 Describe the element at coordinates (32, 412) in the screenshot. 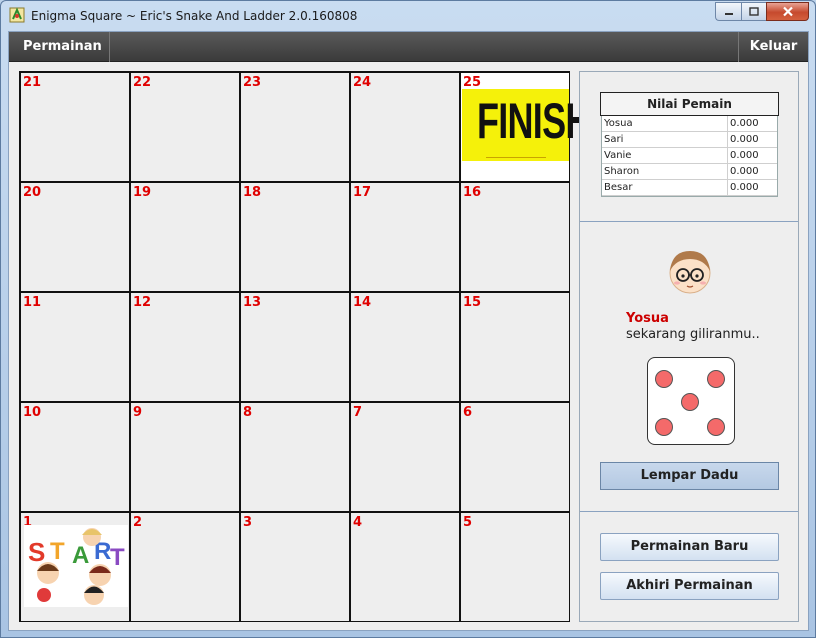

I see `cell-number: 10` at that location.